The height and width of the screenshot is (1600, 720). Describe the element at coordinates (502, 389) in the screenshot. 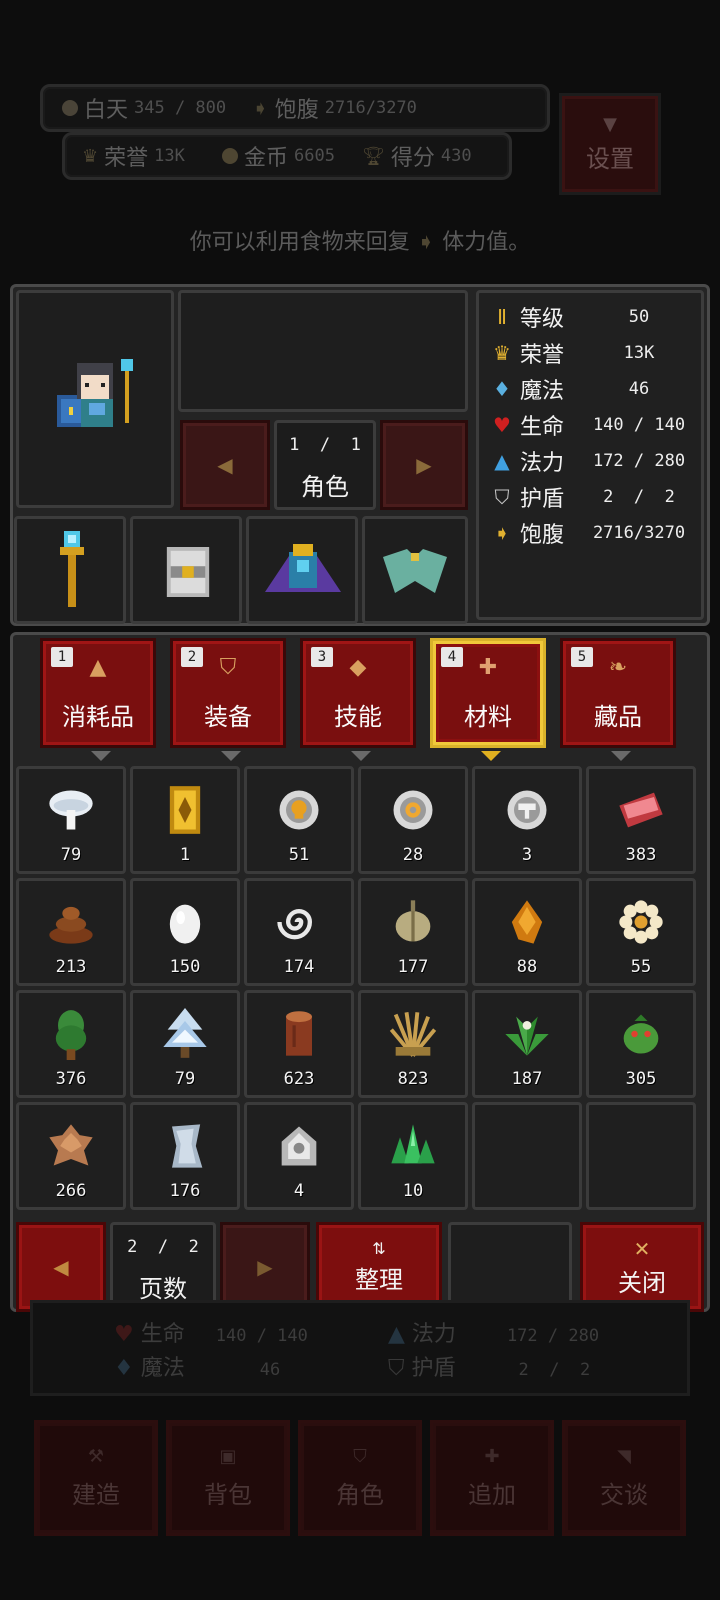

I see `magic-icon: ♦` at that location.